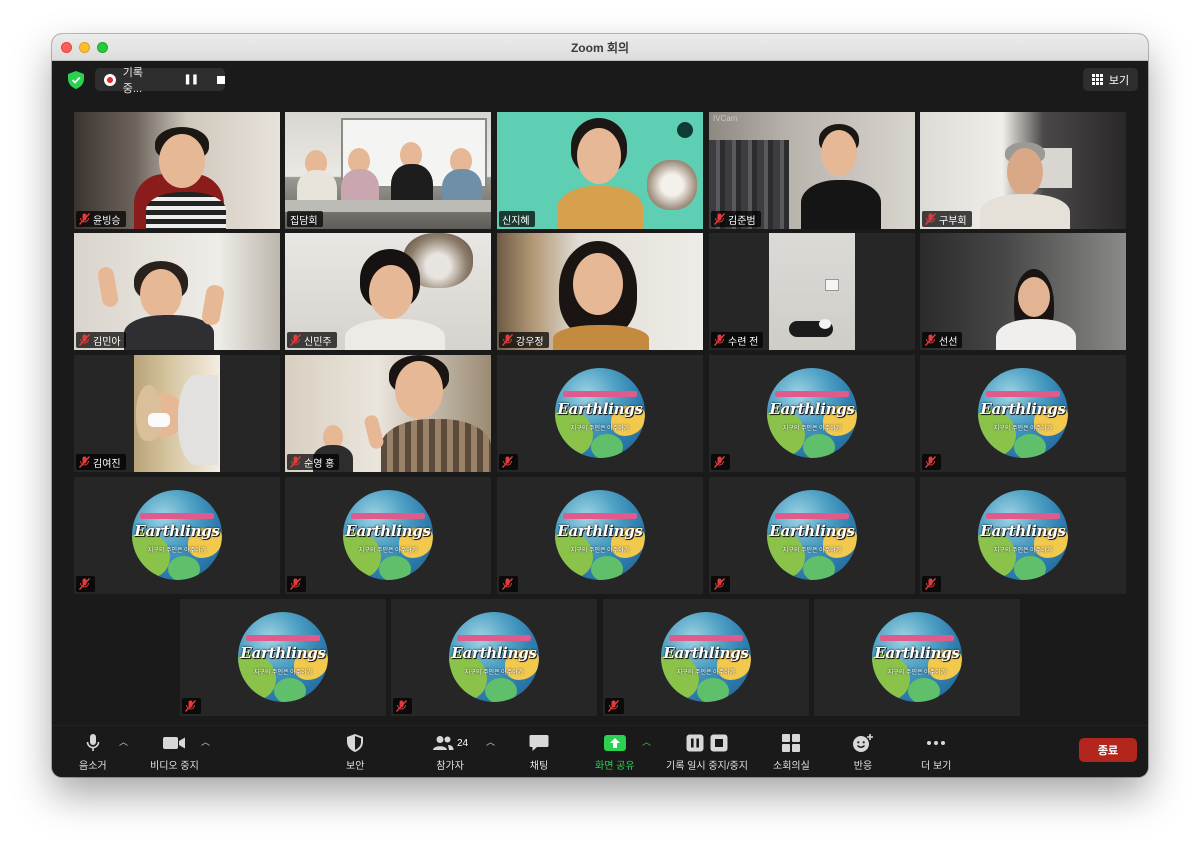  I want to click on video-tile: 구부회, so click(1023, 170).